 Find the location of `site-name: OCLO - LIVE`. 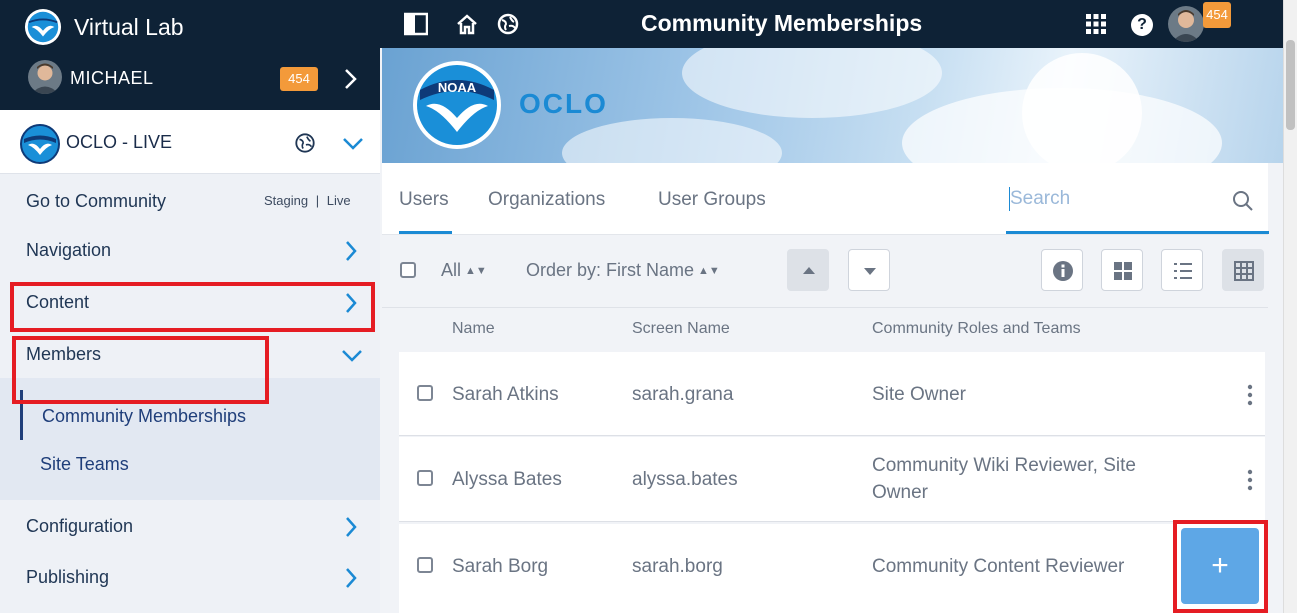

site-name: OCLO - LIVE is located at coordinates (119, 142).